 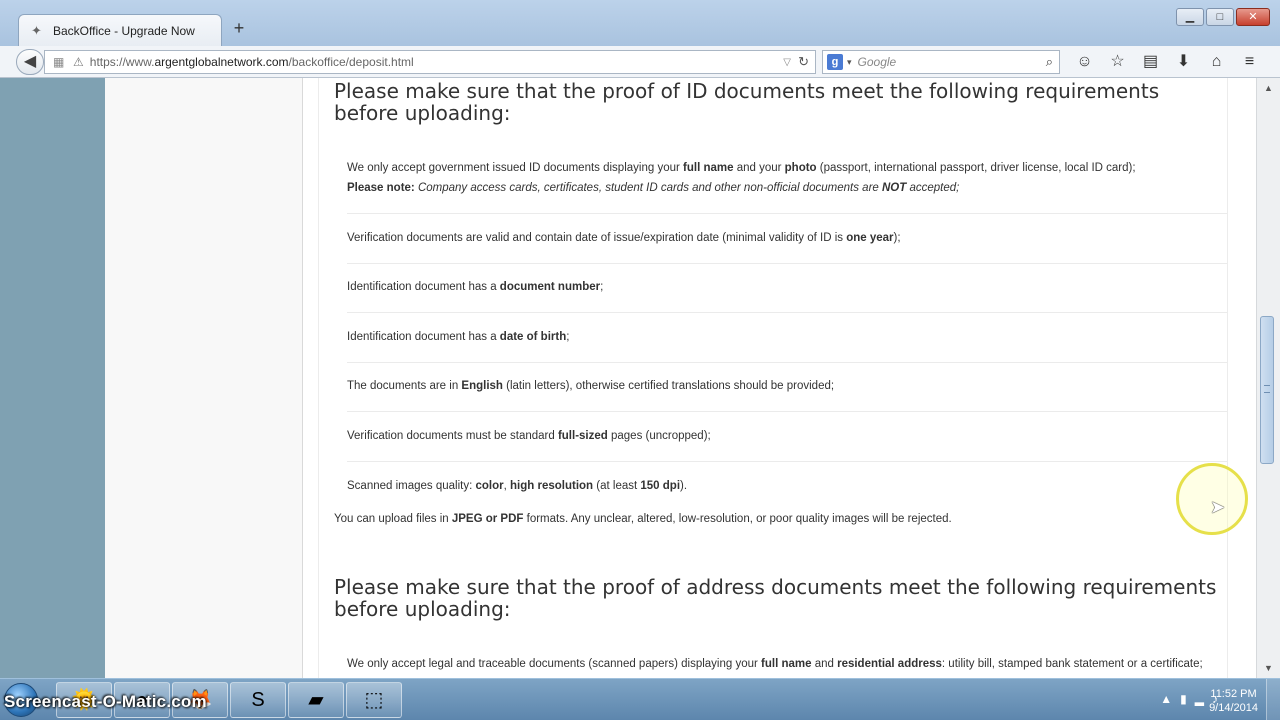 What do you see at coordinates (78, 62) in the screenshot?
I see `warning-icon: ⚠` at bounding box center [78, 62].